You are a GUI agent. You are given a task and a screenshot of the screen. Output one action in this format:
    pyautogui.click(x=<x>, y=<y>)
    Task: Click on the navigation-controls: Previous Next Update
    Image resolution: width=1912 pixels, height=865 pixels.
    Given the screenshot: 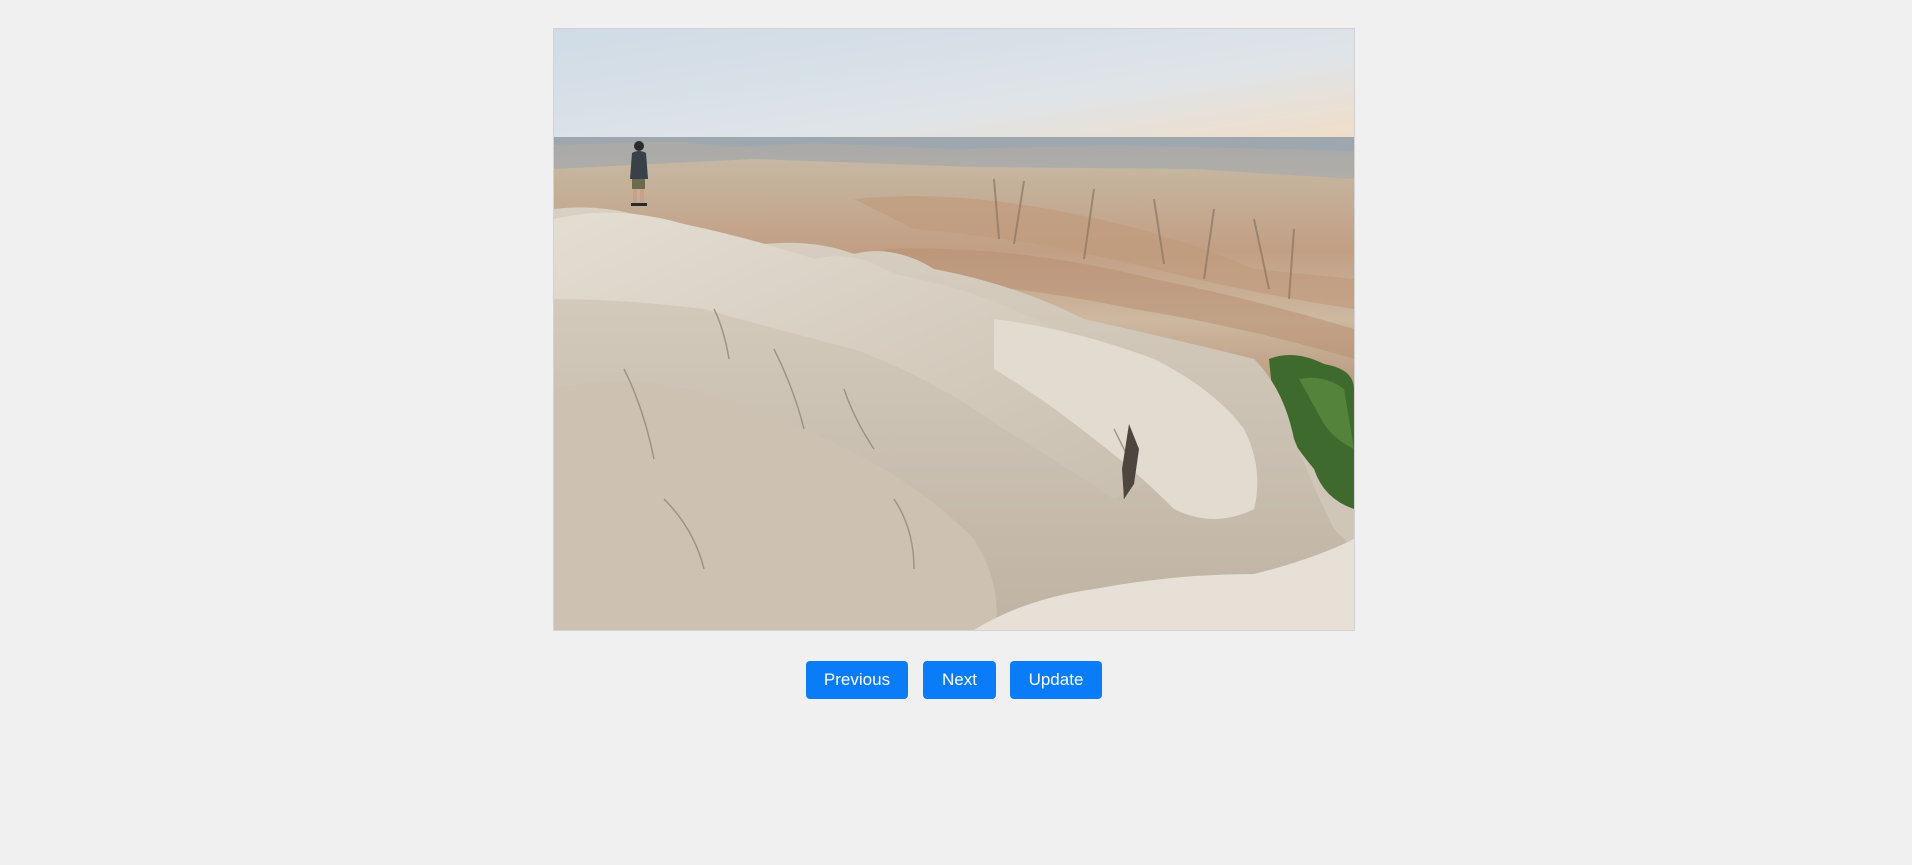 What is the action you would take?
    pyautogui.click(x=956, y=680)
    